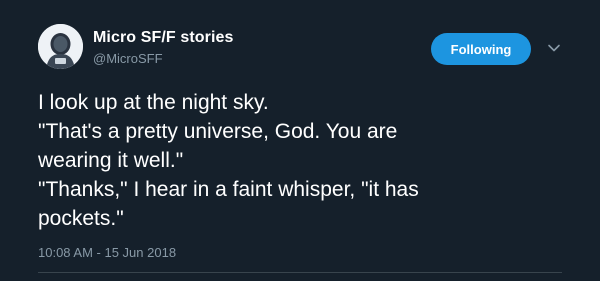 This screenshot has width=600, height=281. Describe the element at coordinates (81, 218) in the screenshot. I see `tweet-line: pockets."` at that location.